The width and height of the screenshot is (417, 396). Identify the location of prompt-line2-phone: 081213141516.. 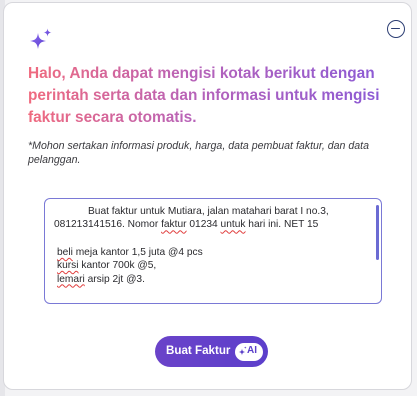
(89, 225).